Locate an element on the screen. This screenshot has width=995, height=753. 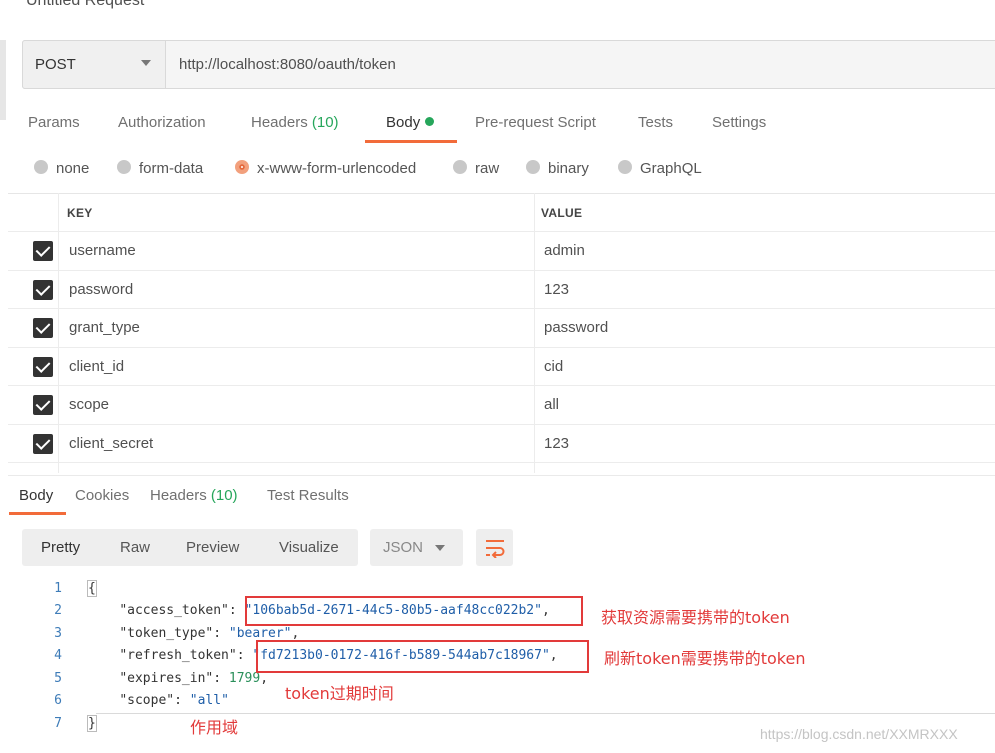
json-key: "expires_in" is located at coordinates (166, 678).